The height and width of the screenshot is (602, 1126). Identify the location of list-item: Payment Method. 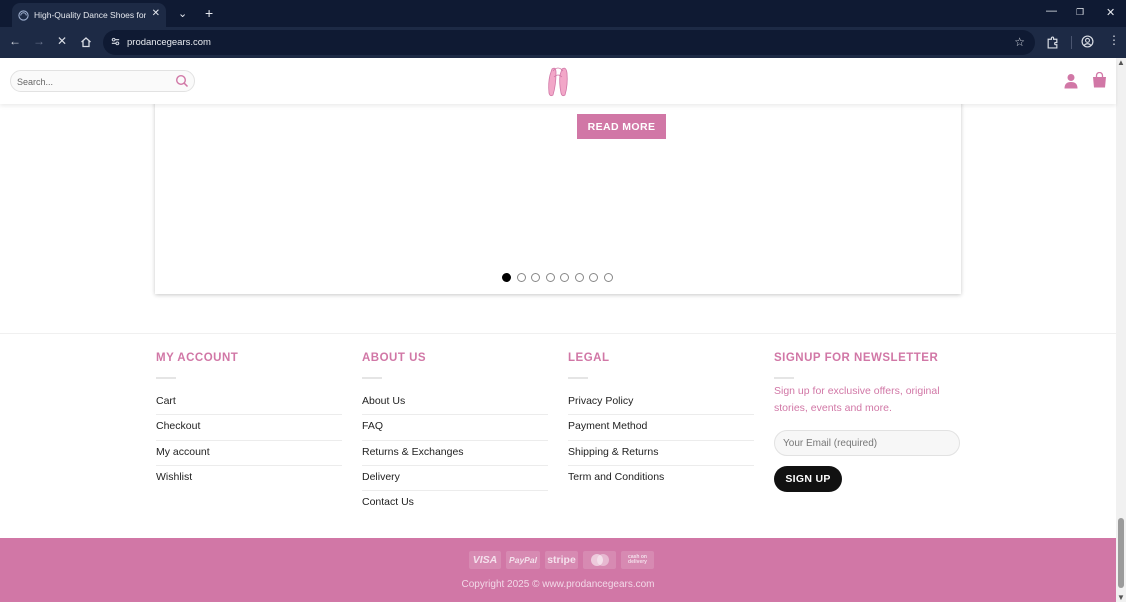
(661, 428).